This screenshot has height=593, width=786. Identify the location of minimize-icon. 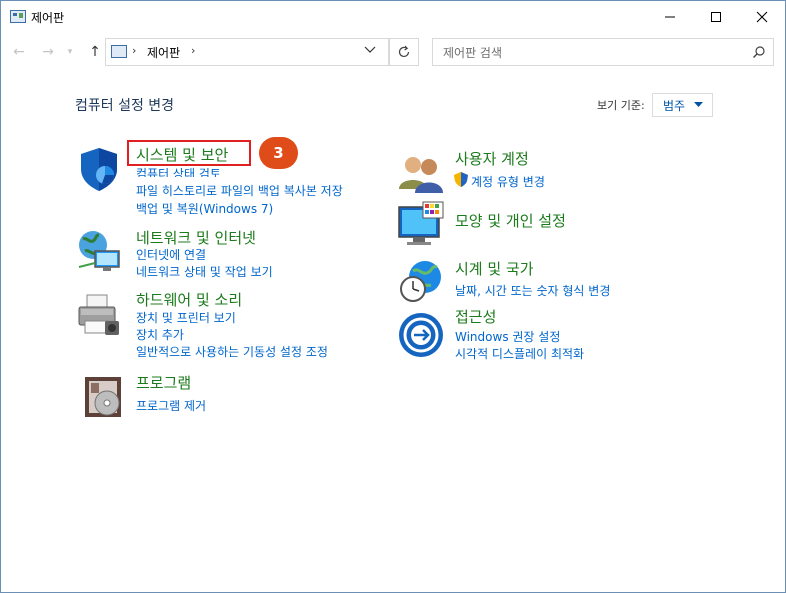
(670, 17).